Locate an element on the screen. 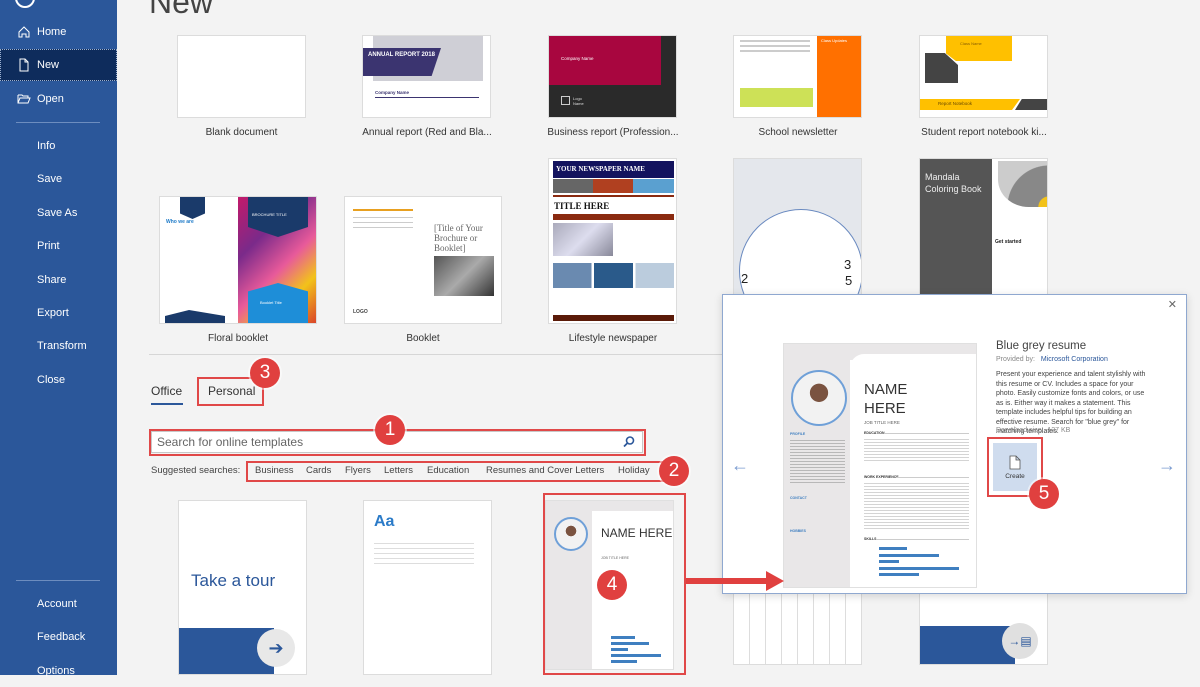 The height and width of the screenshot is (687, 1200). sidebar-item-options: Options is located at coordinates (58, 671).